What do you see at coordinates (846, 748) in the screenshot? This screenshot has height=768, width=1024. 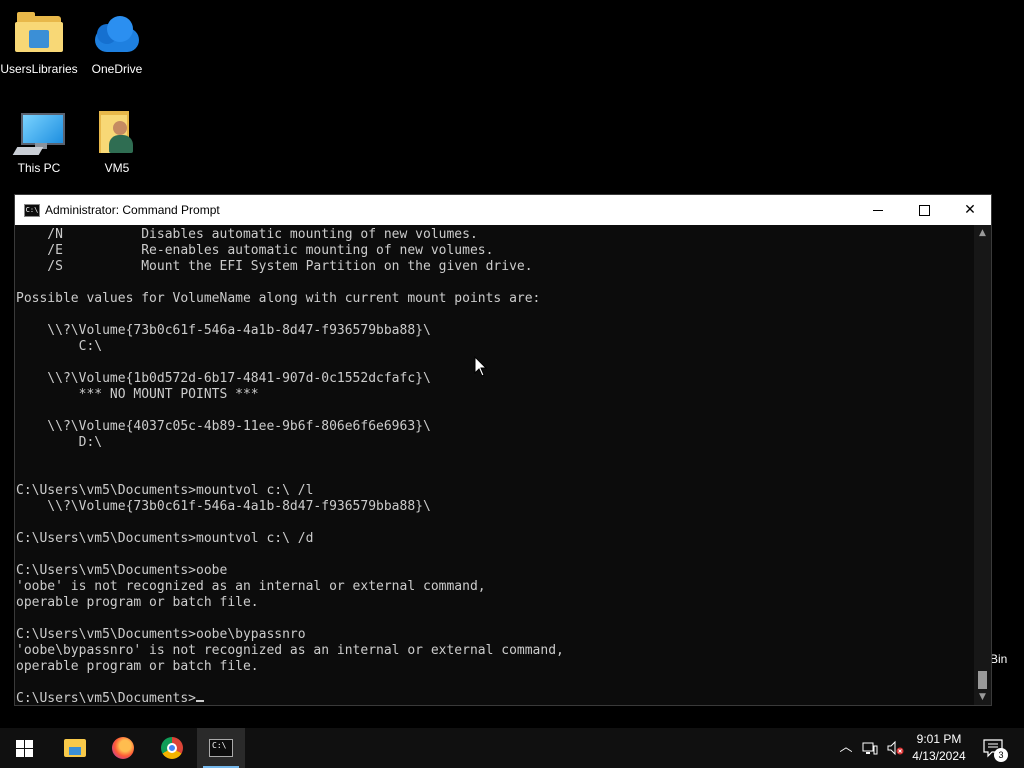 I see `show-hidden-icons-chevron-icon: ︿` at bounding box center [846, 748].